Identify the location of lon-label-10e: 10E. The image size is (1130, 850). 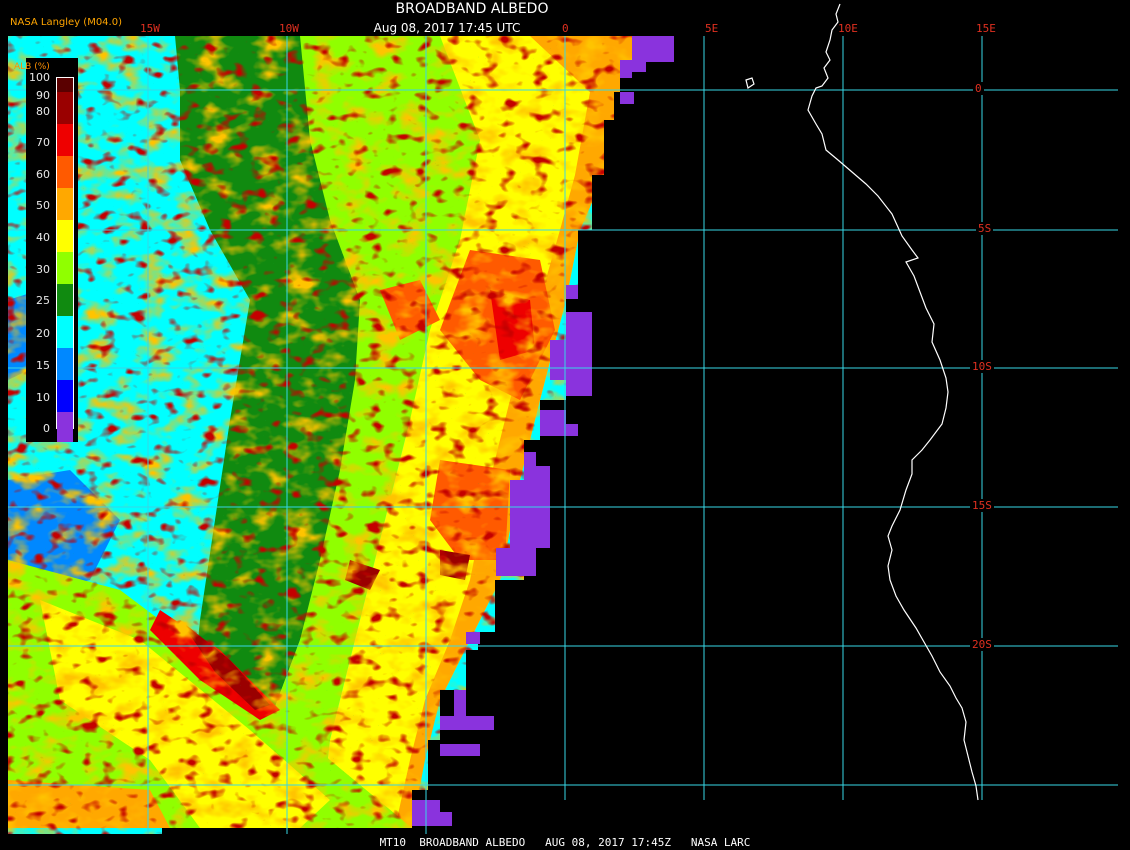
(848, 28).